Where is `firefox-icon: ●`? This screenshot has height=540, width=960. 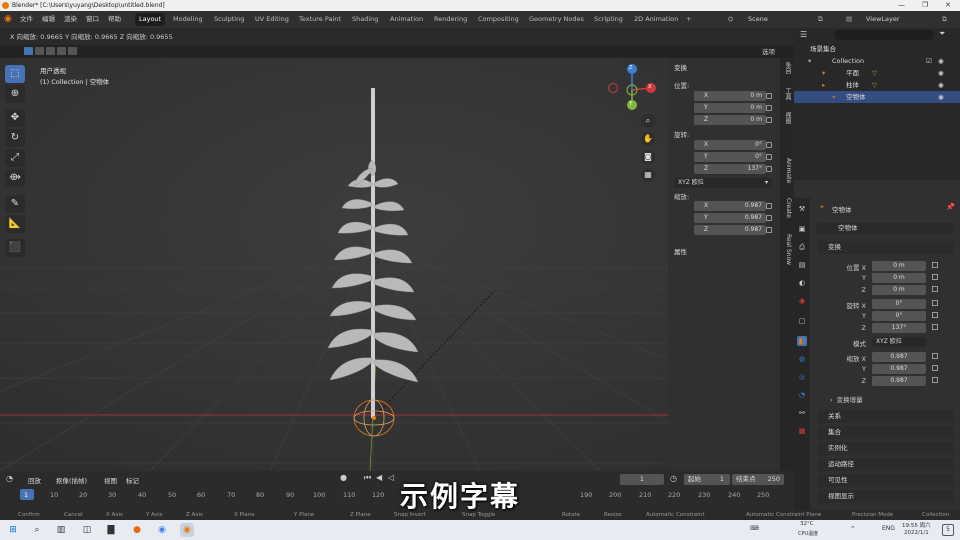
firefox-icon: ● is located at coordinates (137, 530).